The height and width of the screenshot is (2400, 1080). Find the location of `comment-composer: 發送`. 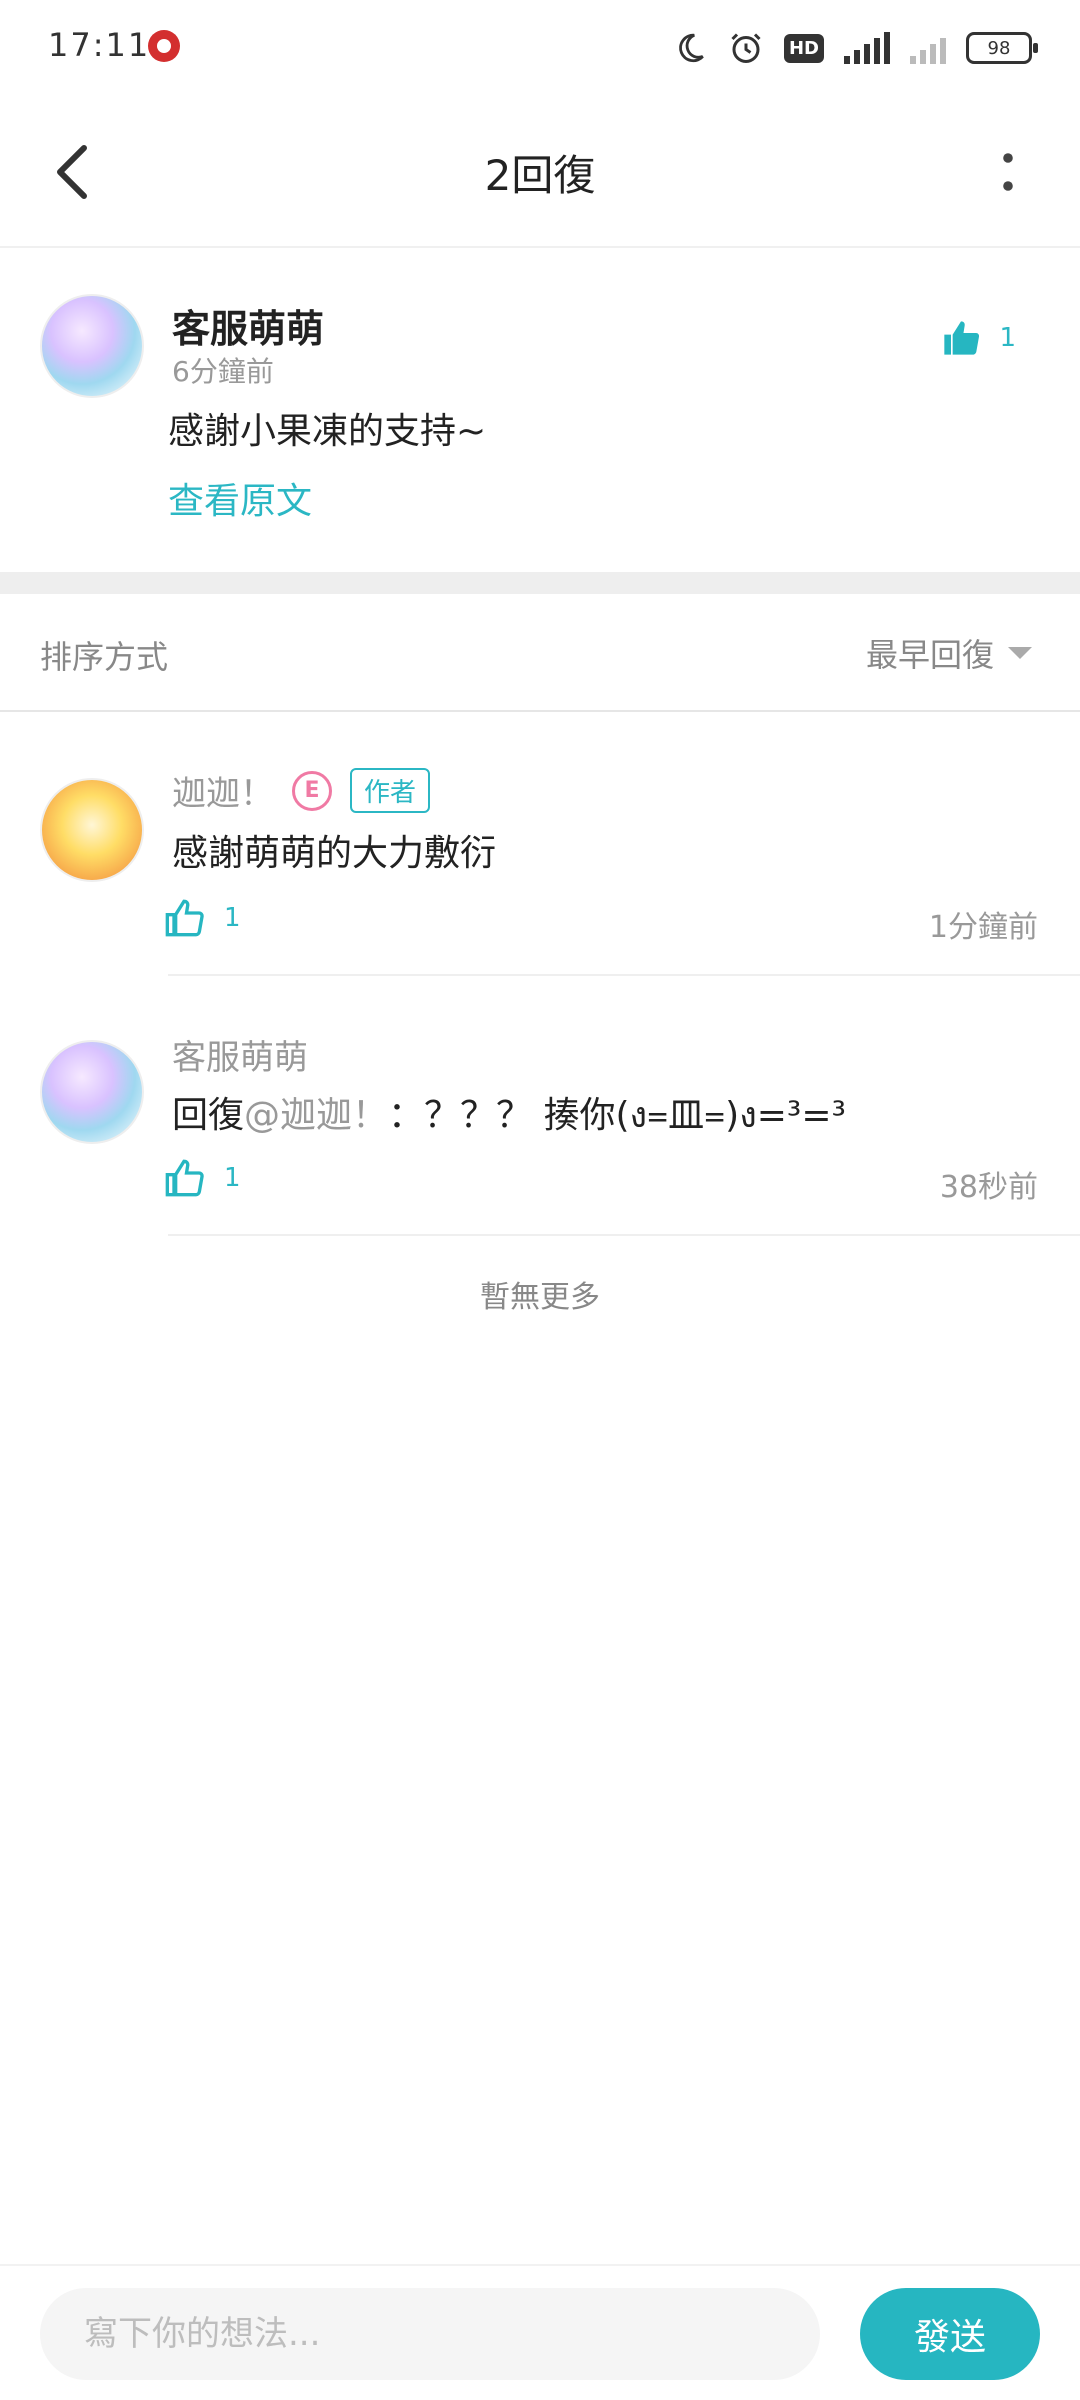

comment-composer: 發送 is located at coordinates (540, 2332).